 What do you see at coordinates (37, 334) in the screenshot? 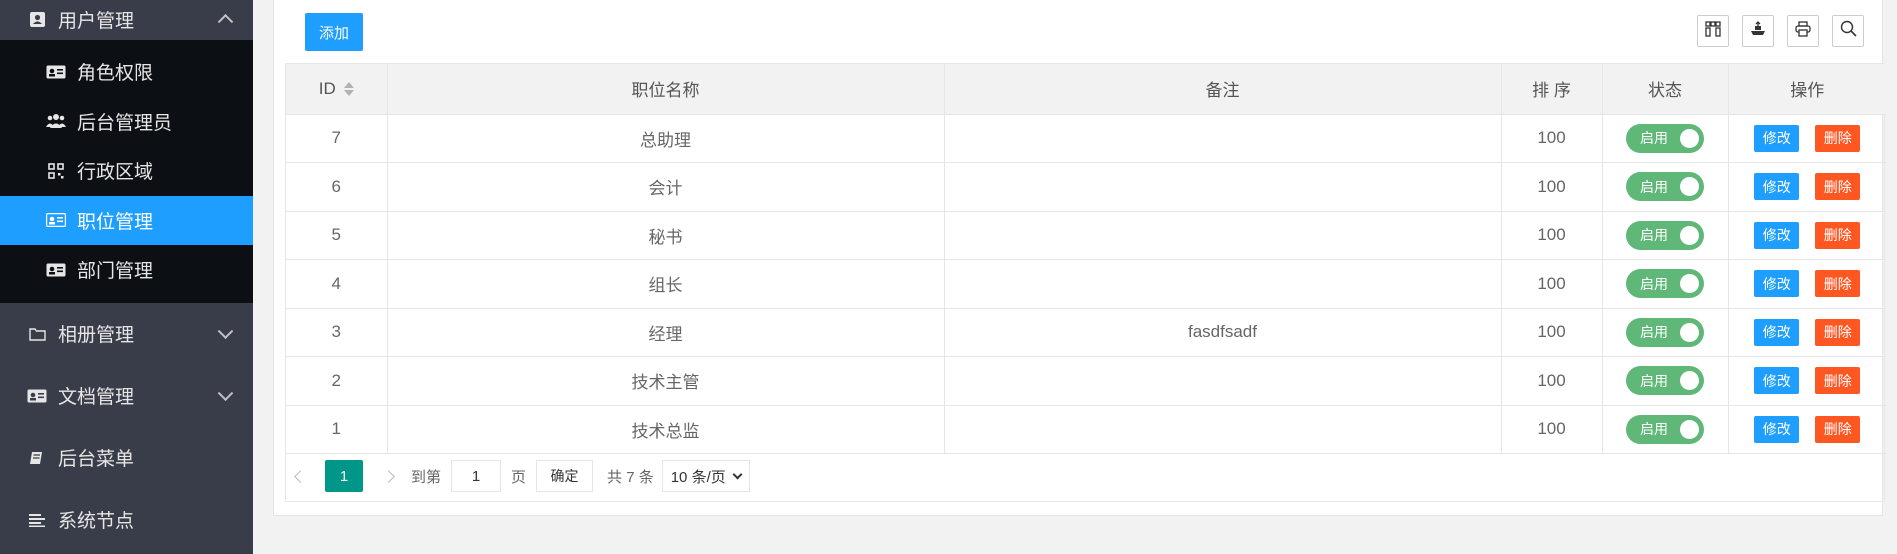
I see `folder-icon` at bounding box center [37, 334].